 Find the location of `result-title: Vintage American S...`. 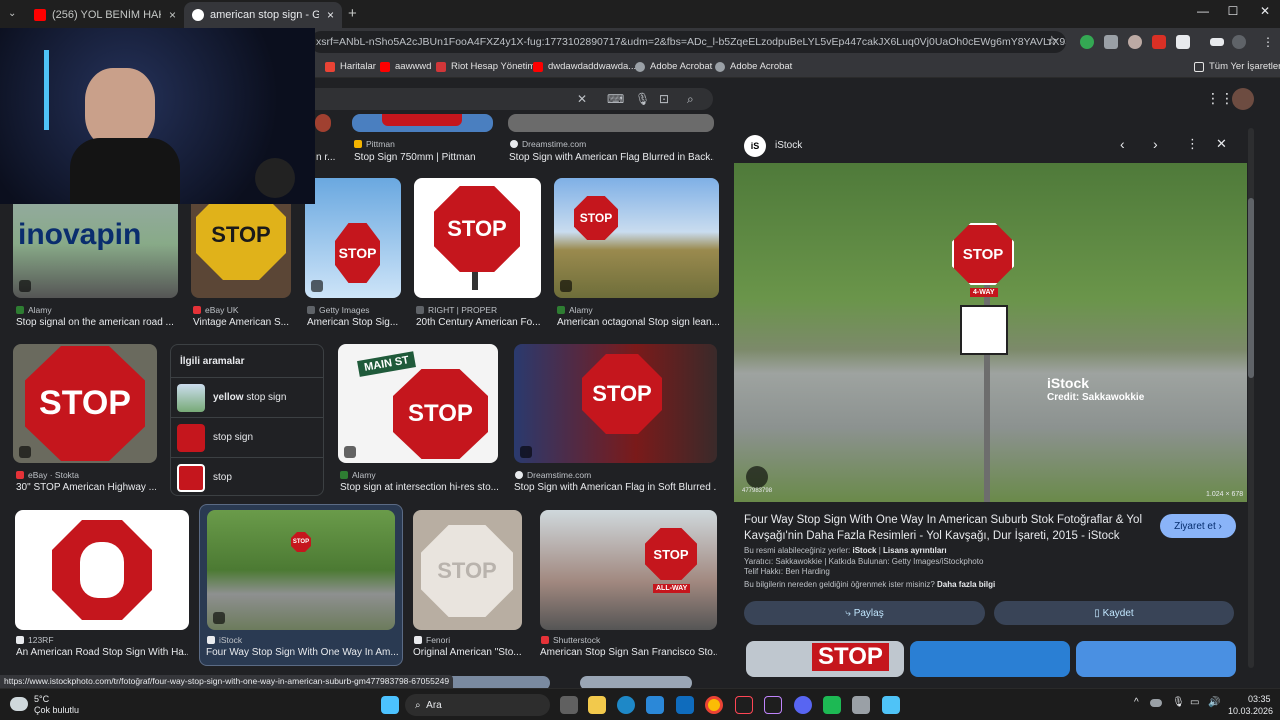

result-title: Vintage American S... is located at coordinates (242, 322).